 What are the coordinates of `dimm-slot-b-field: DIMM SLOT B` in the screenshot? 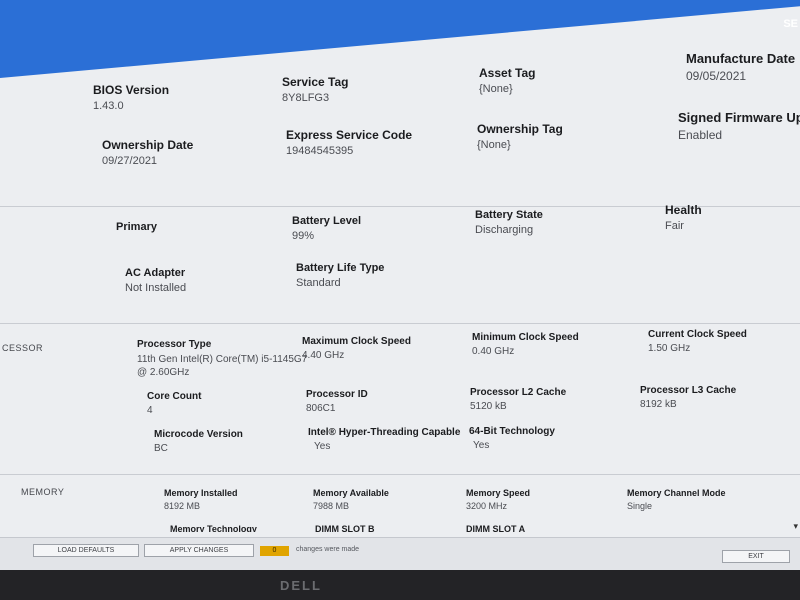 It's located at (345, 528).